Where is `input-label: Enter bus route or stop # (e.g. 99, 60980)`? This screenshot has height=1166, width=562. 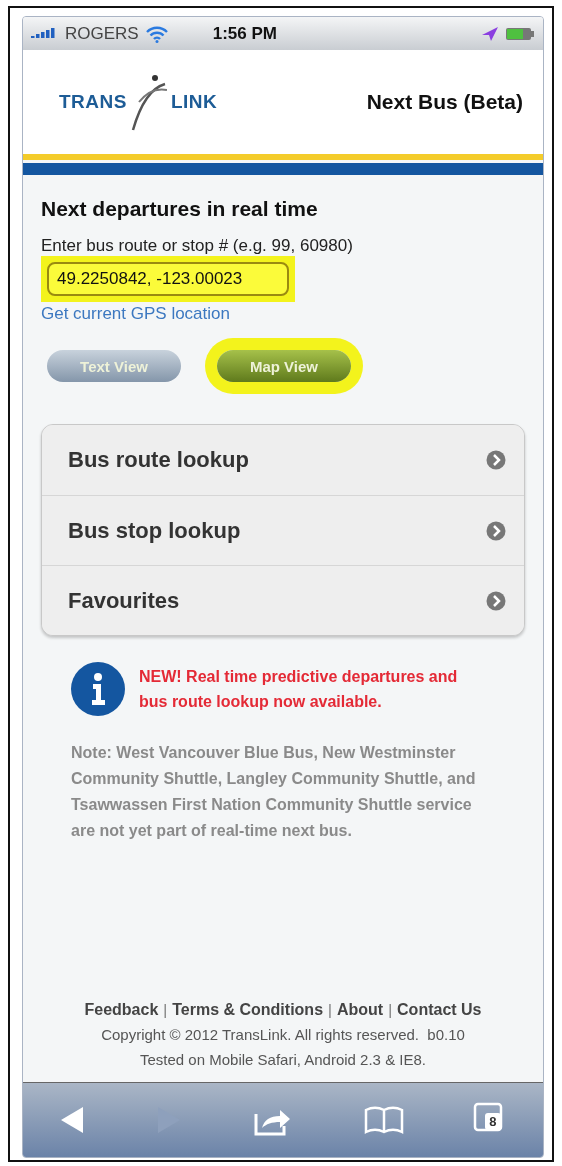 input-label: Enter bus route or stop # (e.g. 99, 60980) is located at coordinates (197, 246).